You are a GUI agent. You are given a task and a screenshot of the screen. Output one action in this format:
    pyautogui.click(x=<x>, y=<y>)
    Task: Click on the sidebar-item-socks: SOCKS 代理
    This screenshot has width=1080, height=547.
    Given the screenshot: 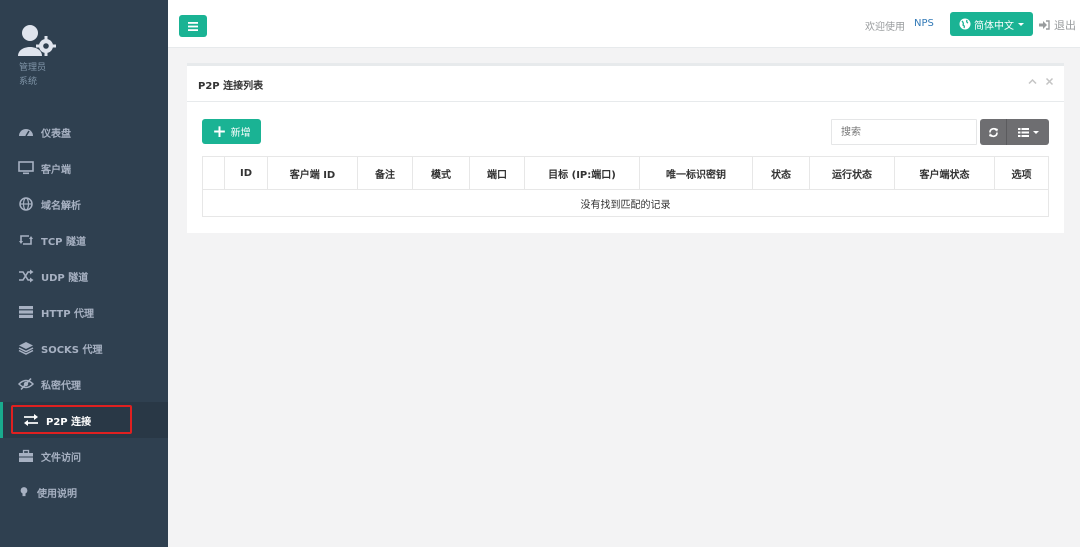 What is the action you would take?
    pyautogui.click(x=84, y=348)
    